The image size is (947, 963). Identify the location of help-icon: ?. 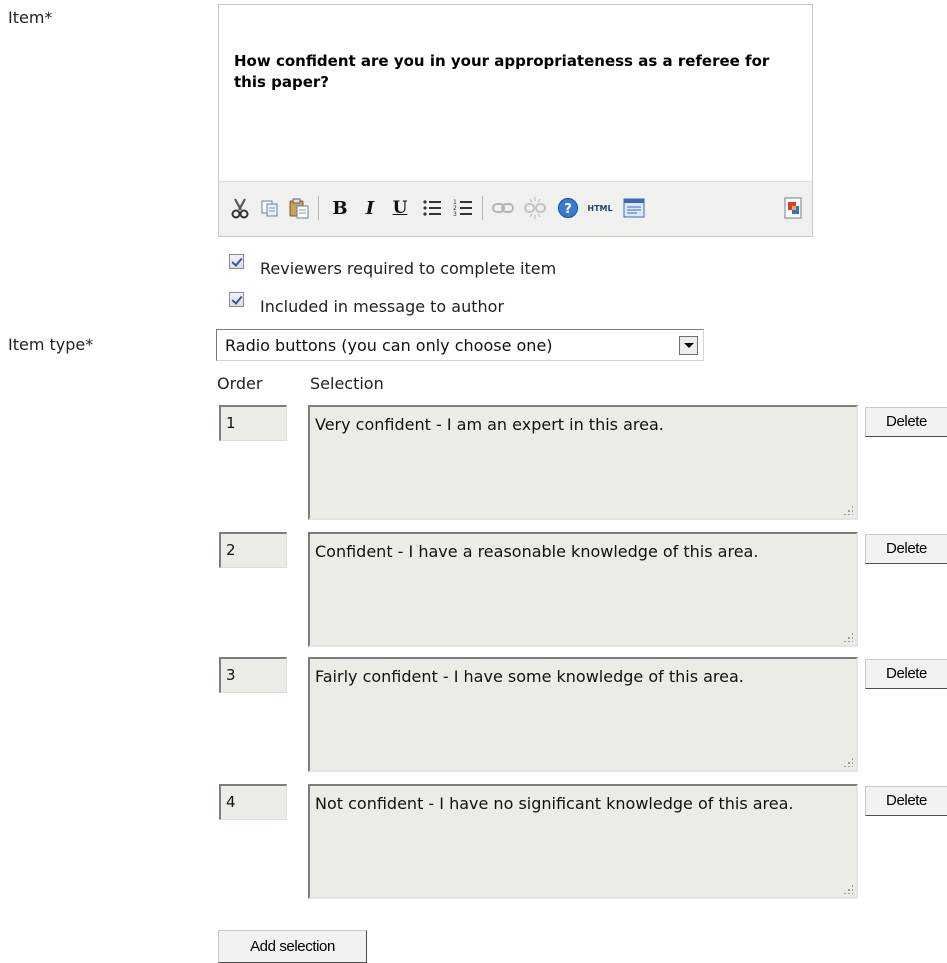
(568, 208).